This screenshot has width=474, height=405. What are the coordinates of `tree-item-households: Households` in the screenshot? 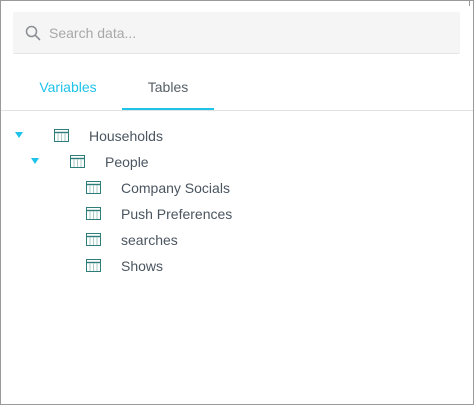 It's located at (231, 136).